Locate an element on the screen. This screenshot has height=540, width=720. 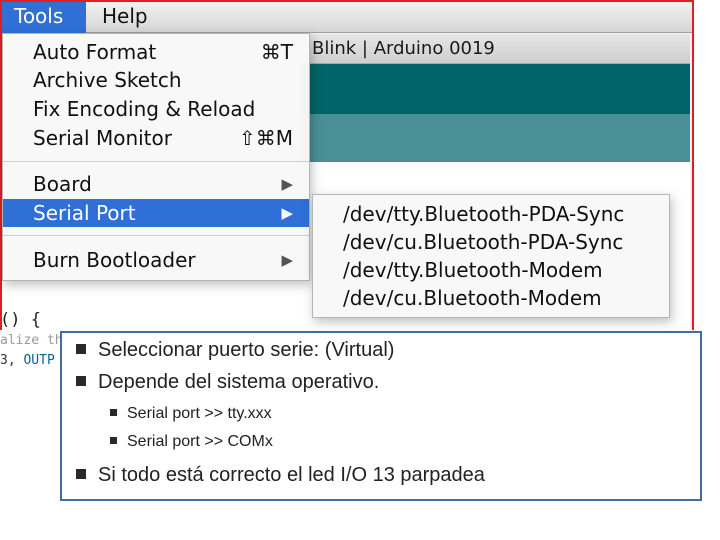
menu-item-serial-monitor: Serial Monitor ⇧⌘M is located at coordinates (156, 138).